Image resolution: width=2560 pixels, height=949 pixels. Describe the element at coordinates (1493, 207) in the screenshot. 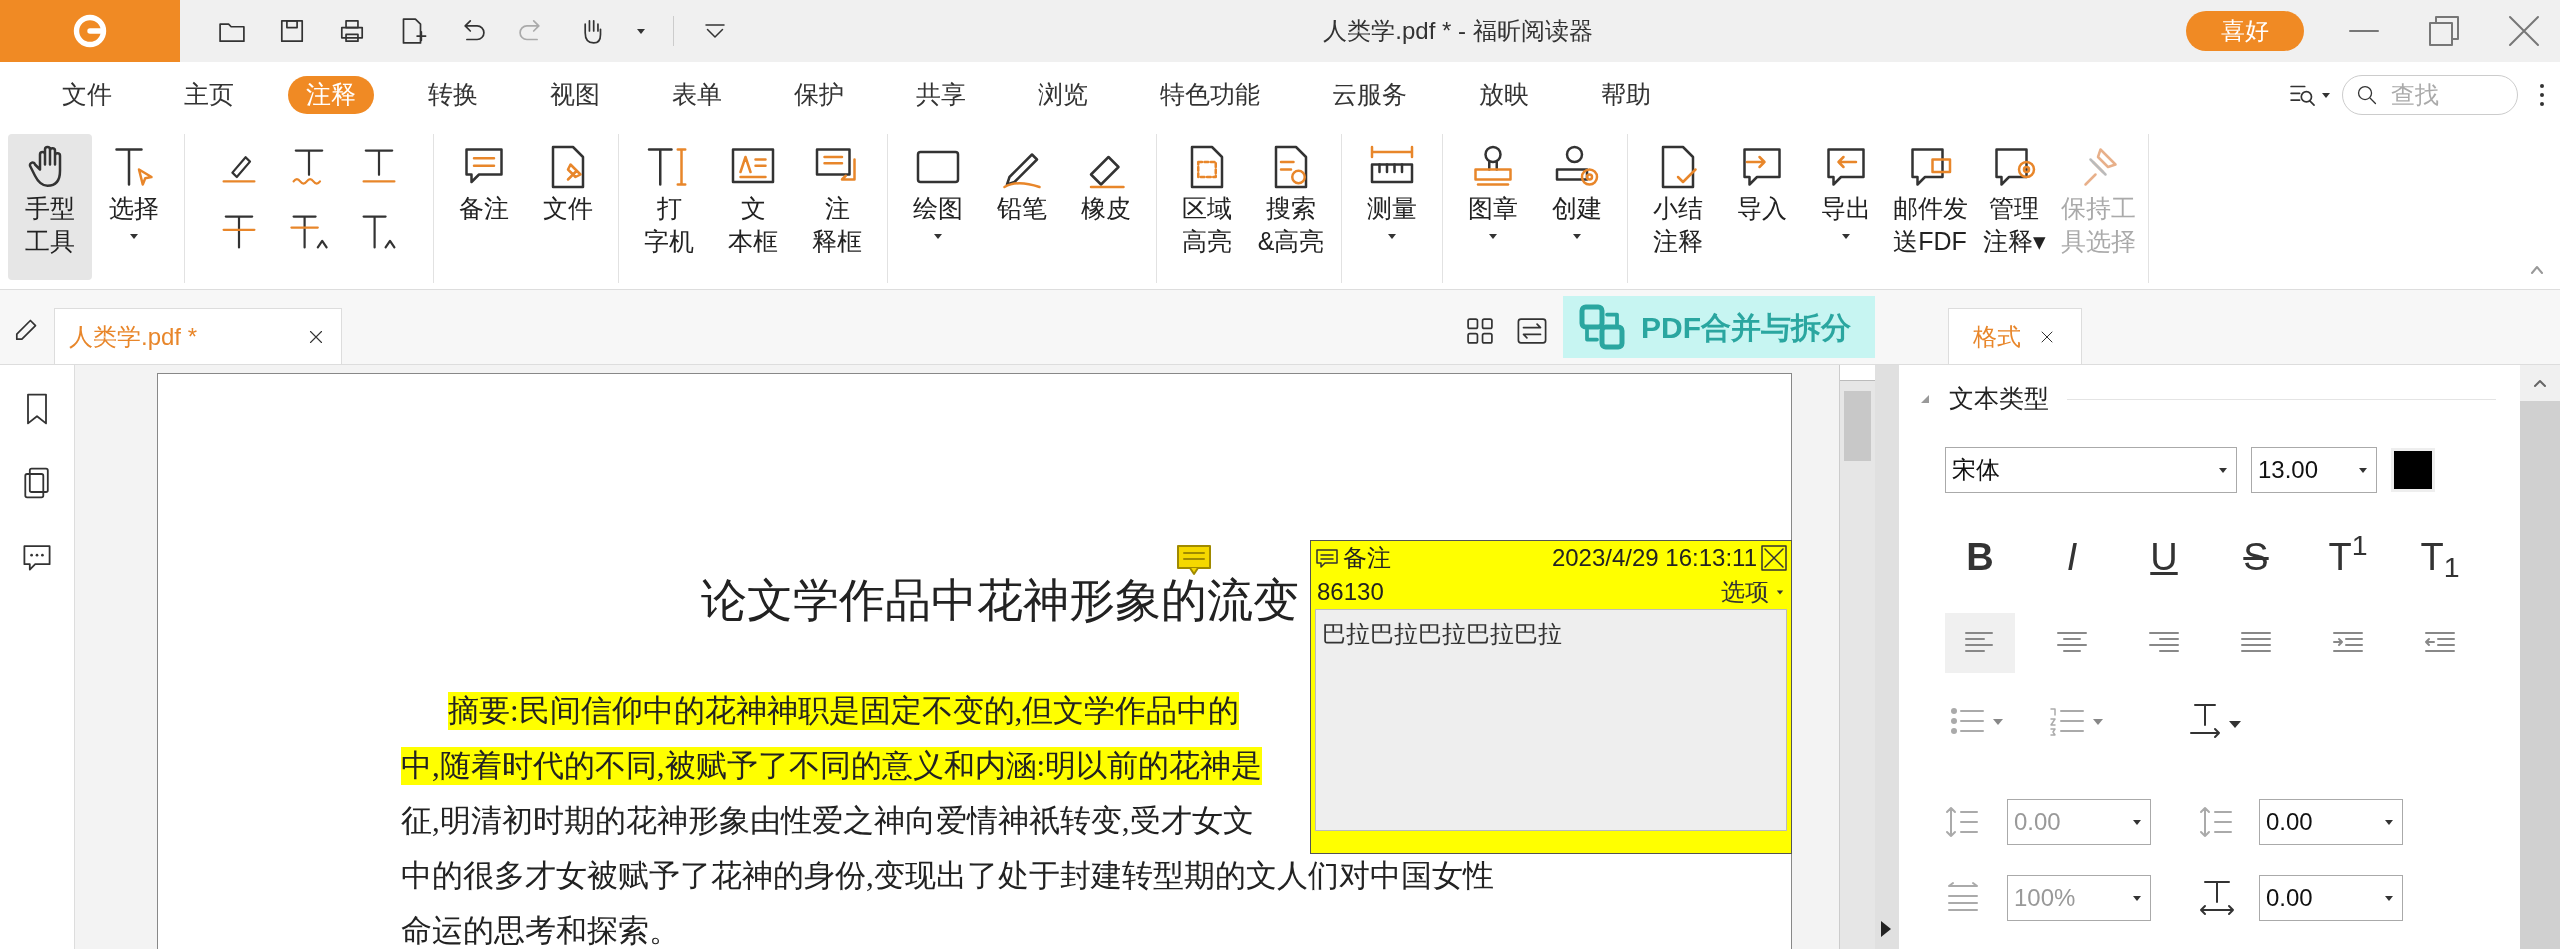

I see `ribbon-tool: 图章` at that location.